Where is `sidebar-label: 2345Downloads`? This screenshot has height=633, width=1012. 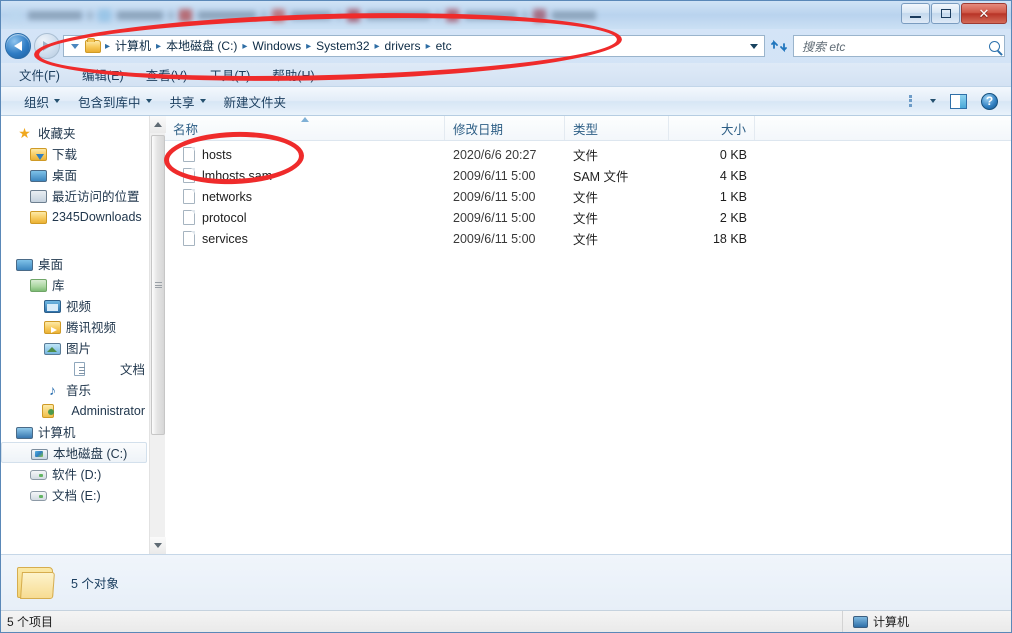
sidebar-label: 2345Downloads is located at coordinates (97, 216).